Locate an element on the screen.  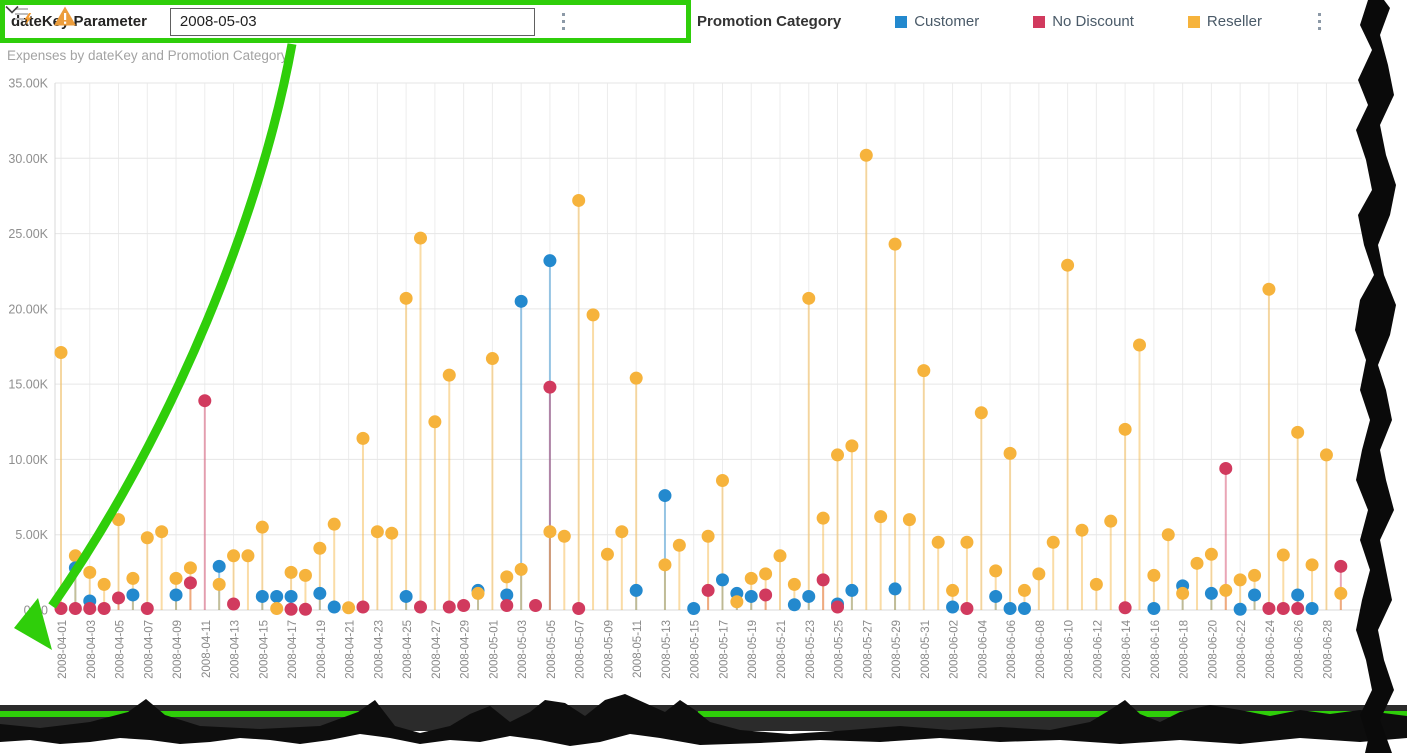
datekey-dropdown: 2008-05-03 is located at coordinates (270, 20).